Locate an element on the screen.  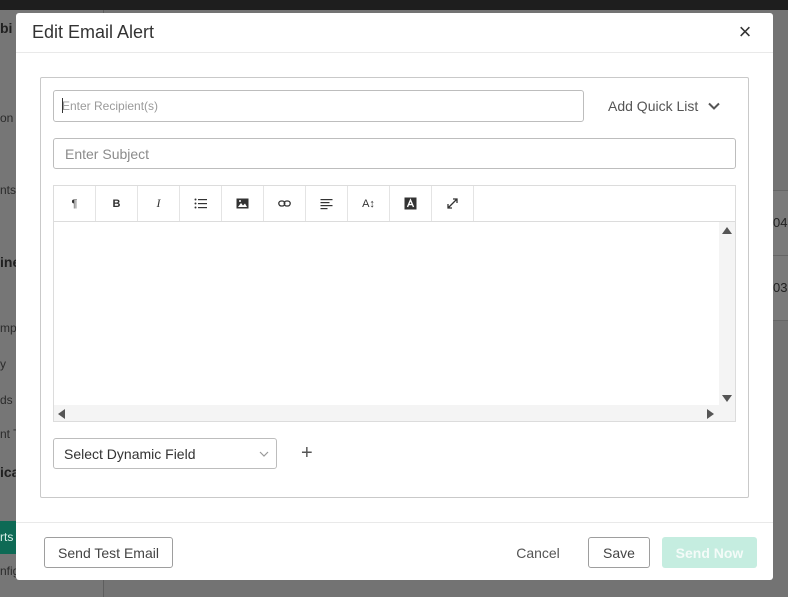
table-cell-fragment: 04 is located at coordinates (780, 222).